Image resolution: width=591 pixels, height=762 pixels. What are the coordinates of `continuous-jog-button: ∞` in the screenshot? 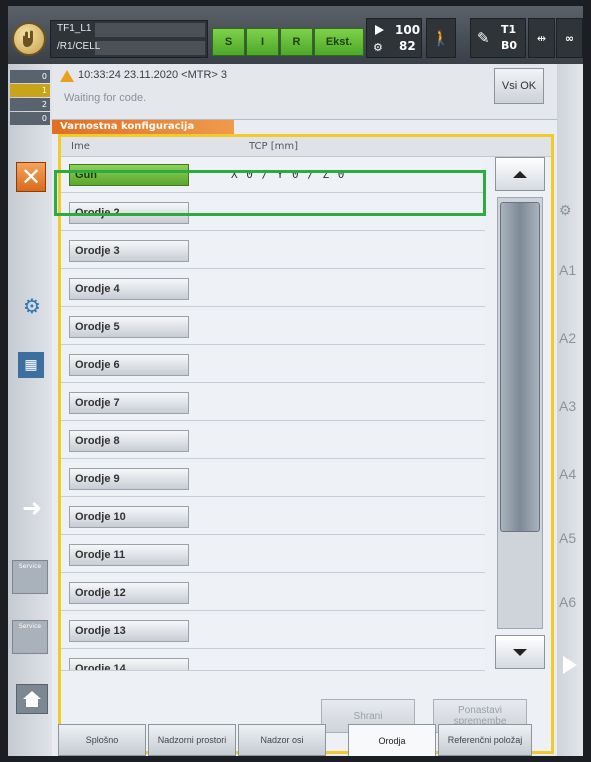 It's located at (569, 38).